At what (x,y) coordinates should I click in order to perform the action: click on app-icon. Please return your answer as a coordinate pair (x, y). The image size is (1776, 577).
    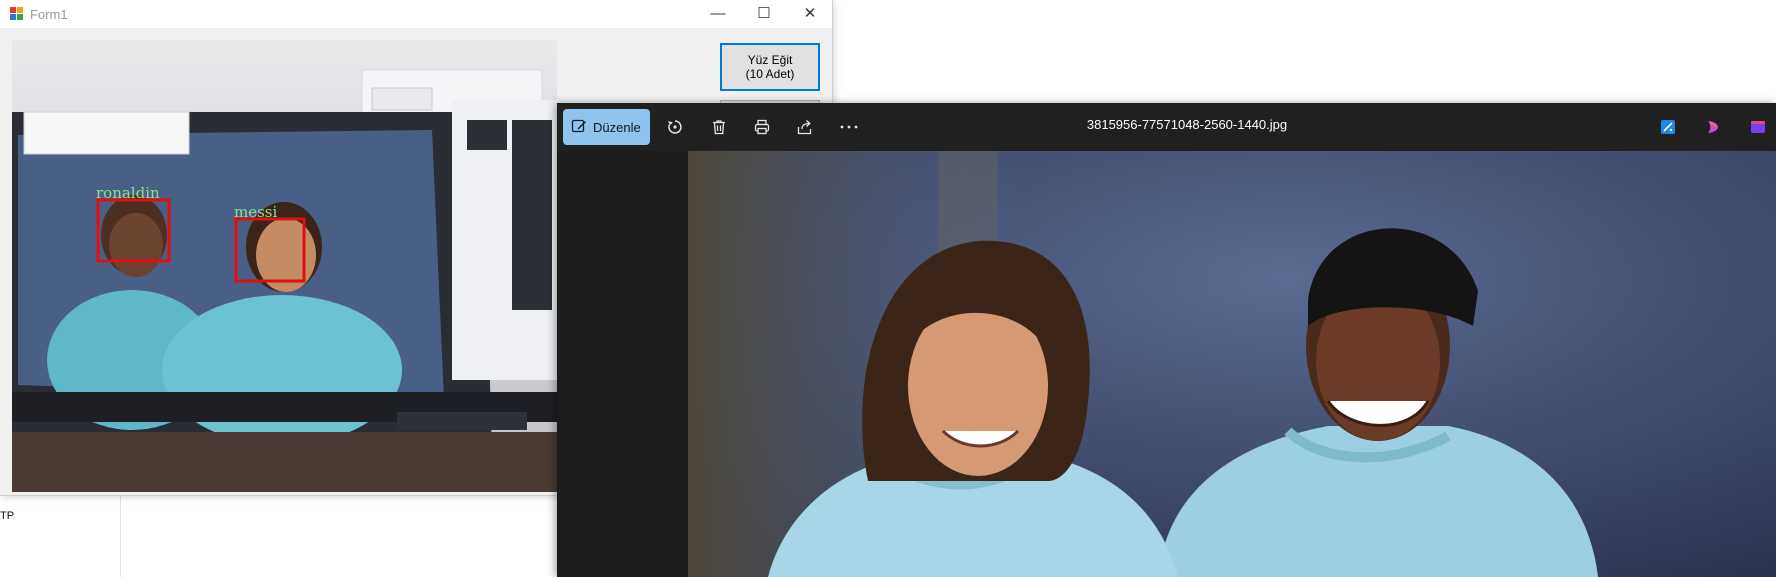
    Looking at the image, I should click on (17, 14).